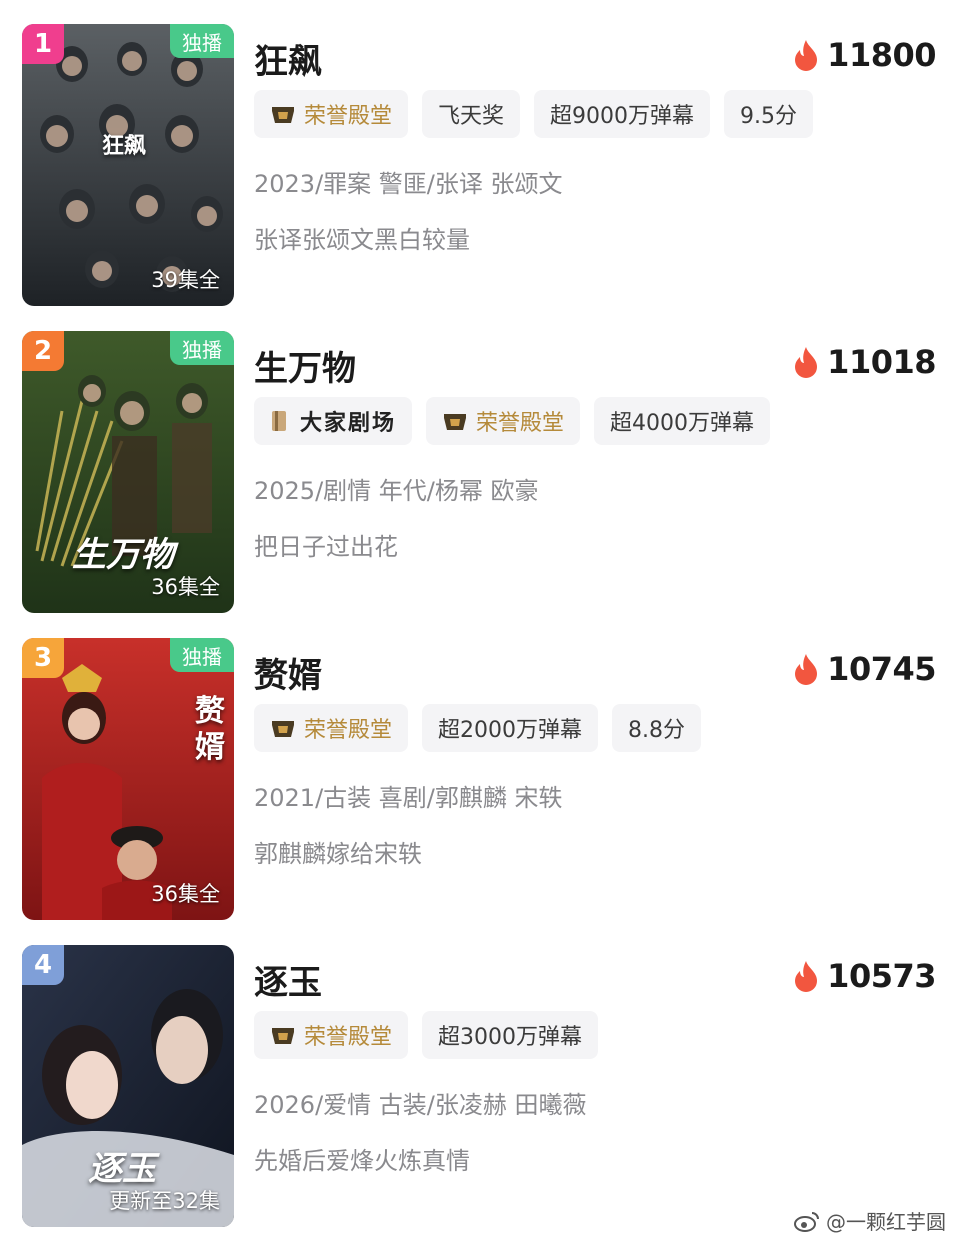  What do you see at coordinates (124, 146) in the screenshot?
I see `poster-title-text: 狂飙` at bounding box center [124, 146].